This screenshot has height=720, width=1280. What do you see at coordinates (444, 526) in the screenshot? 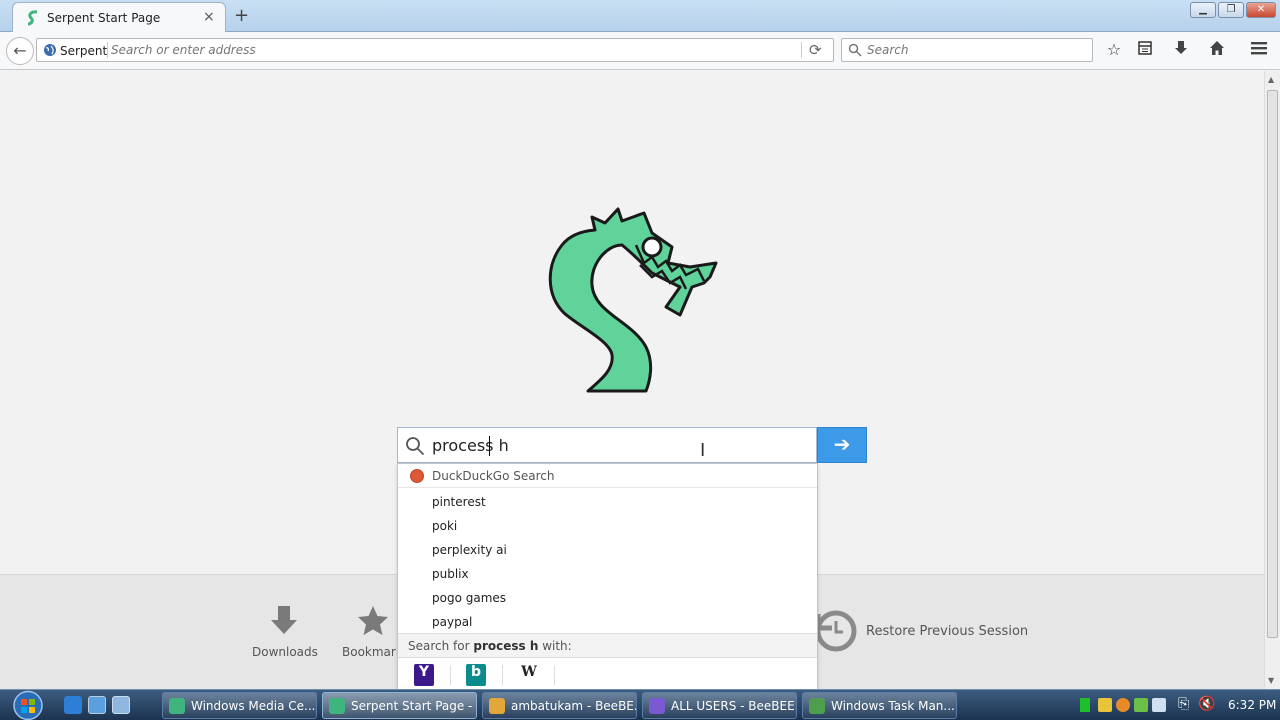
I see `suggestion-item: poki` at bounding box center [444, 526].